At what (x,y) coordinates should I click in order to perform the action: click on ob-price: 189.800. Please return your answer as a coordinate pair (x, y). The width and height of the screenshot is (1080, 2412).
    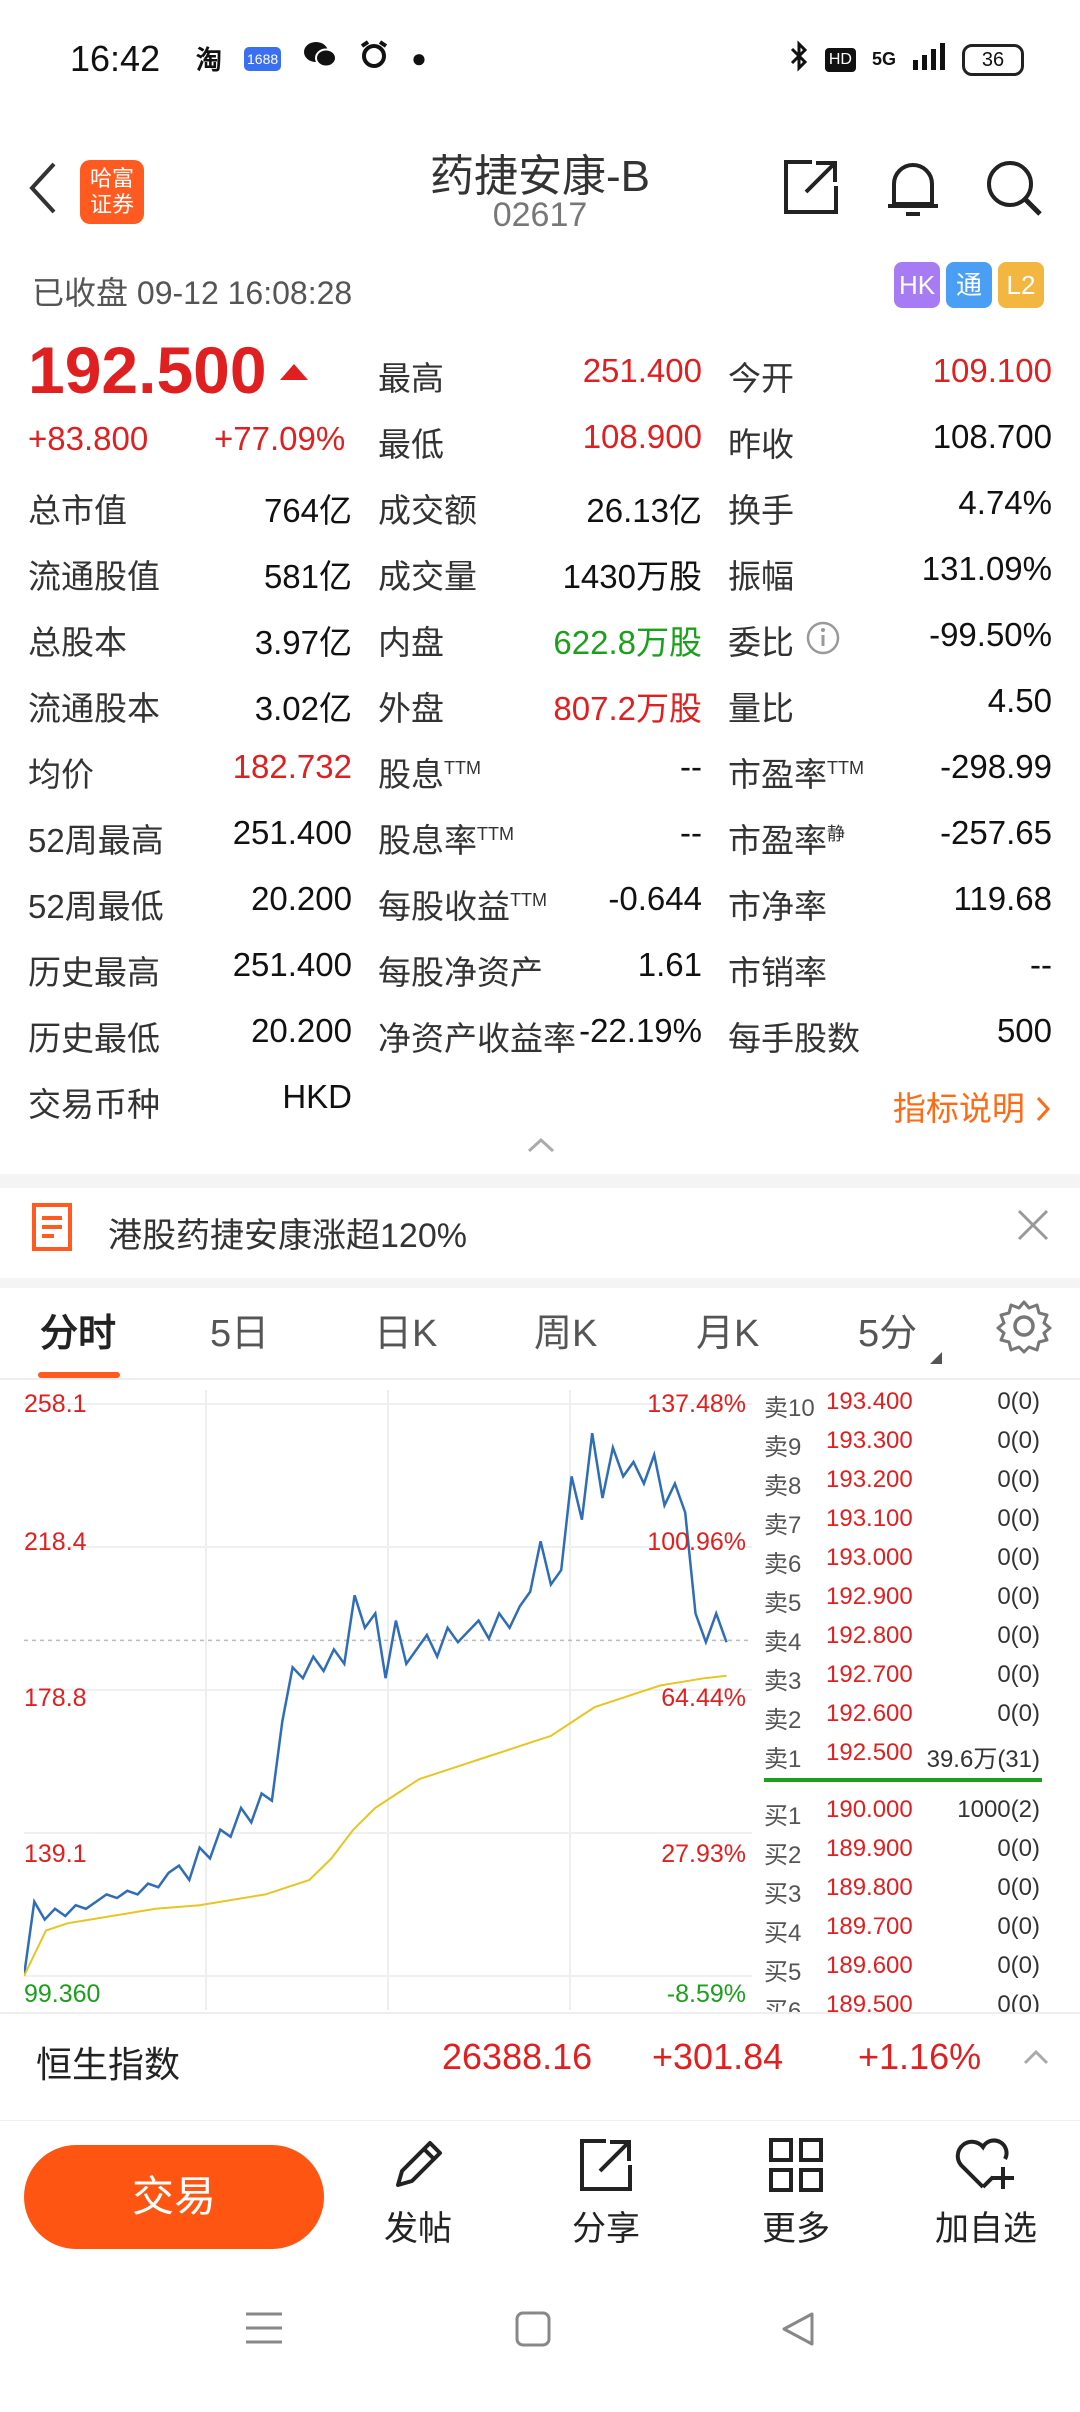
    Looking at the image, I should click on (869, 1887).